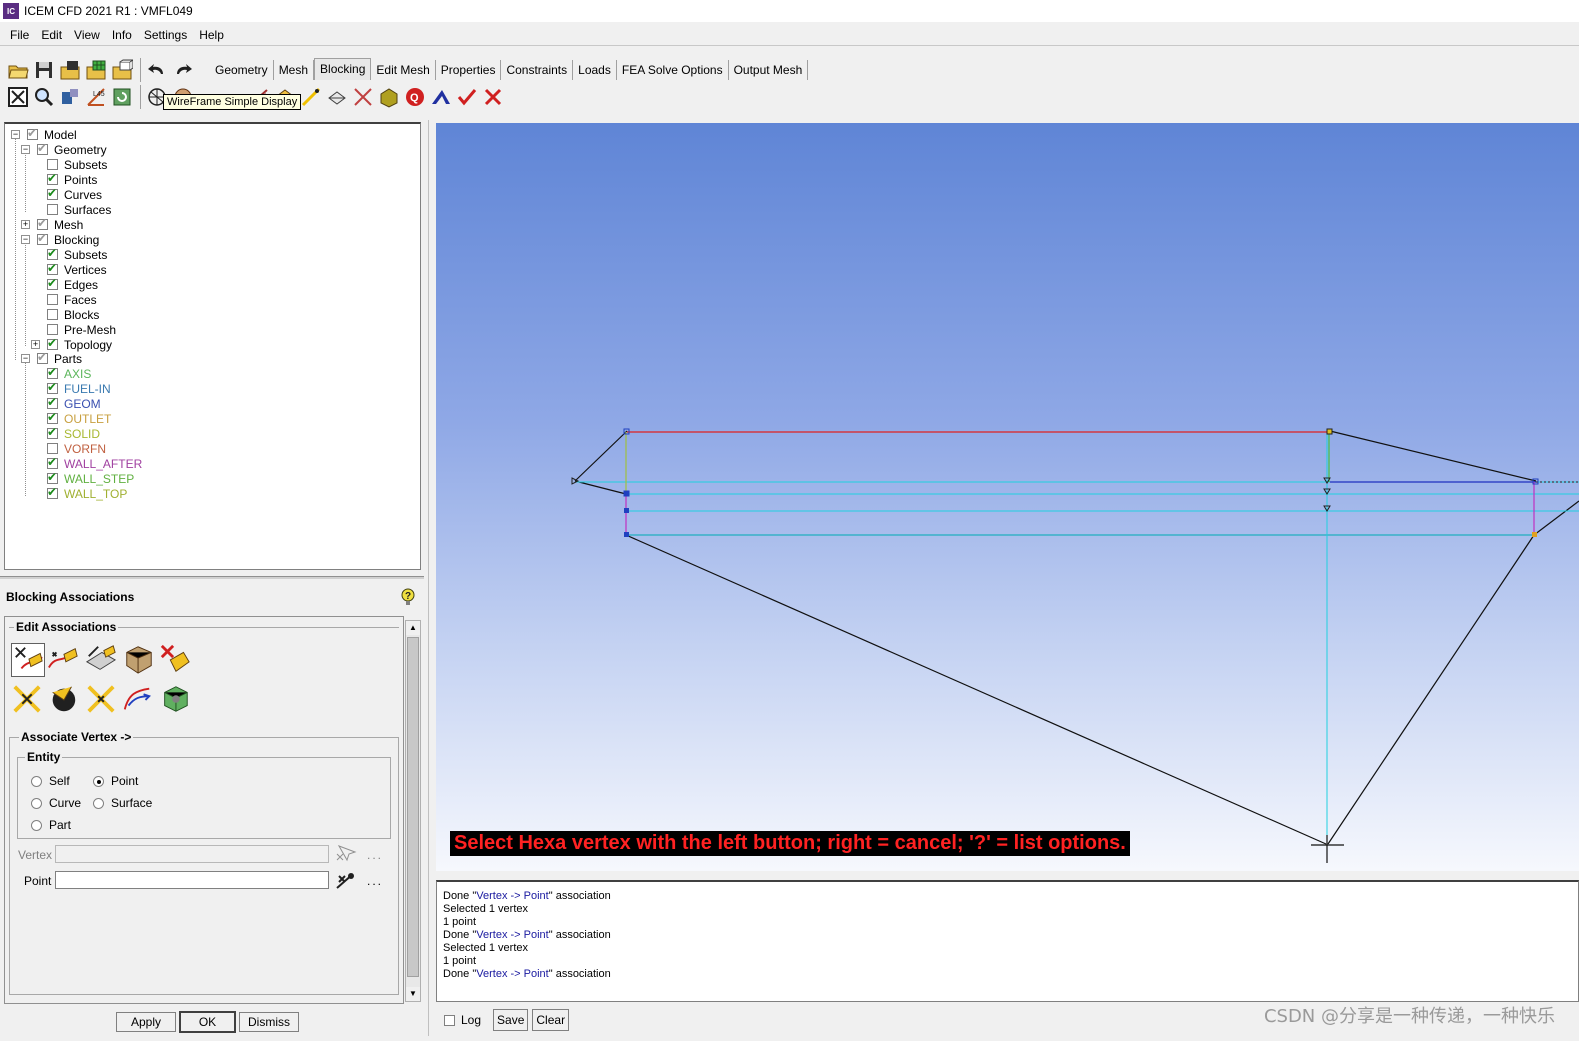  I want to click on auto-associate-icon, so click(176, 700).